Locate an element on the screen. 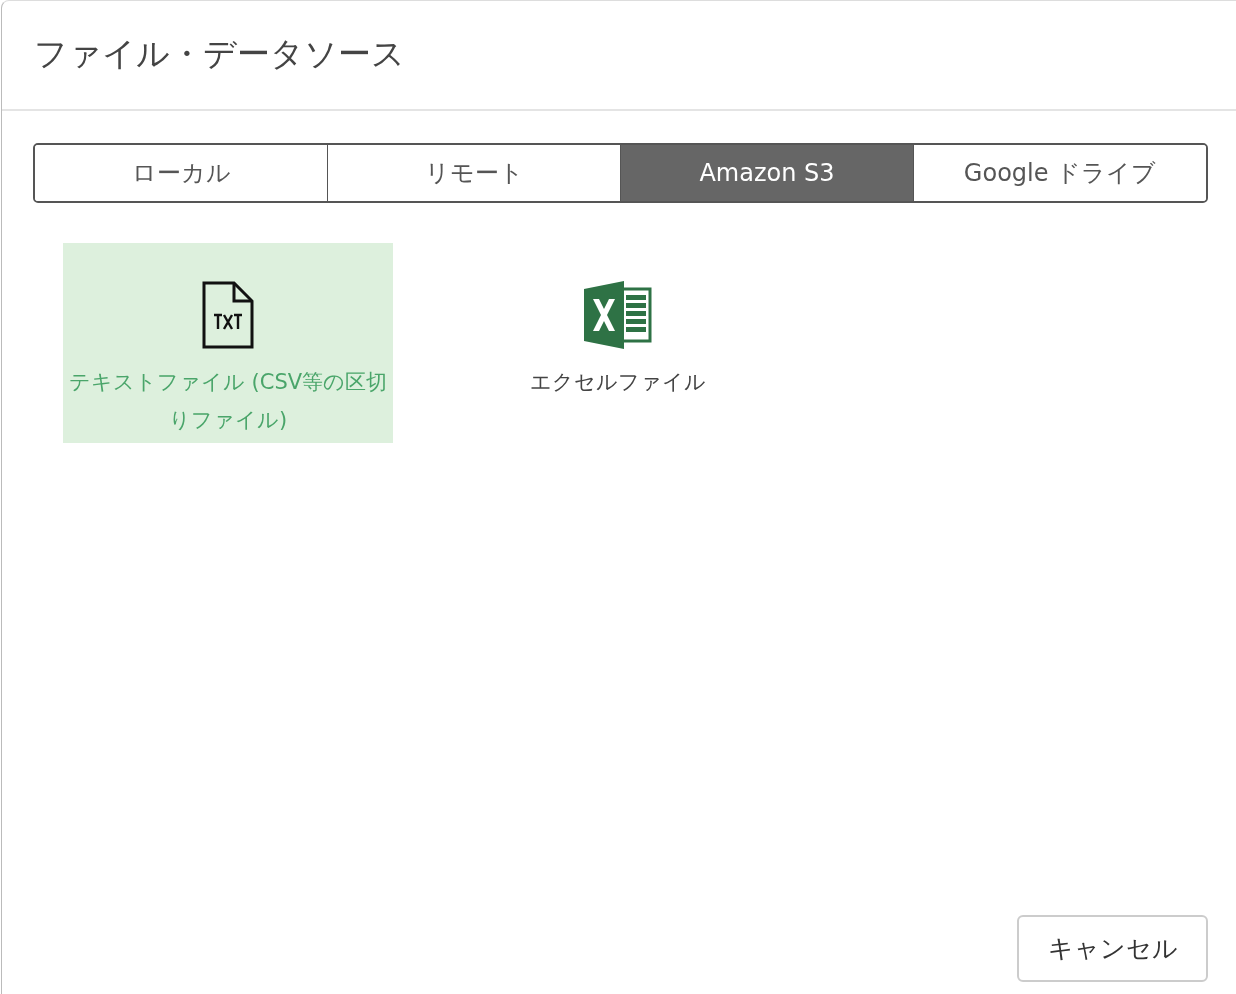 The width and height of the screenshot is (1236, 994). file-type-label: エクセルファイル is located at coordinates (618, 382).